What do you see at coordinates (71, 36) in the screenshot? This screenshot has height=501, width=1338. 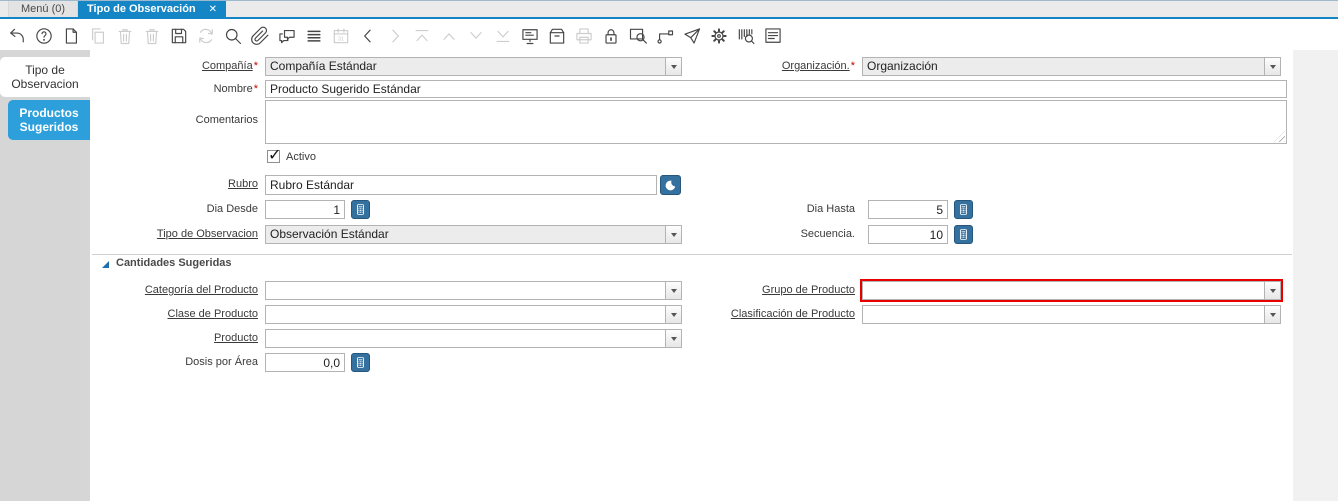 I see `new-record-icon` at bounding box center [71, 36].